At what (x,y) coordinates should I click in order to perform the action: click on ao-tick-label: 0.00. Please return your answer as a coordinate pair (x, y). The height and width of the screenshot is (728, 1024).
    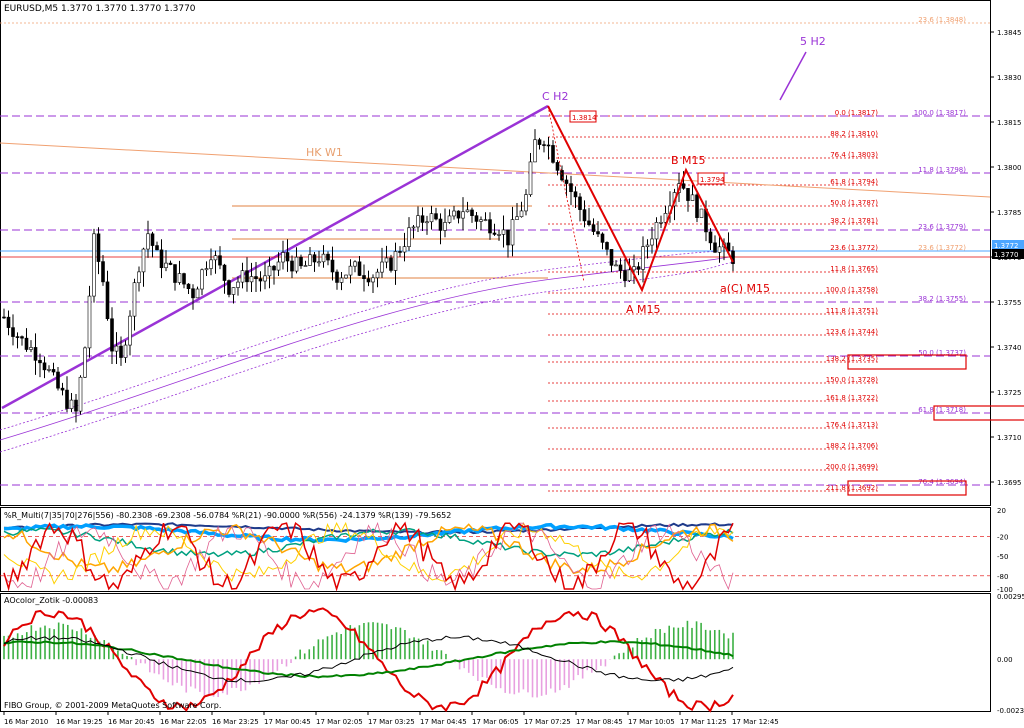
    Looking at the image, I should click on (1005, 660).